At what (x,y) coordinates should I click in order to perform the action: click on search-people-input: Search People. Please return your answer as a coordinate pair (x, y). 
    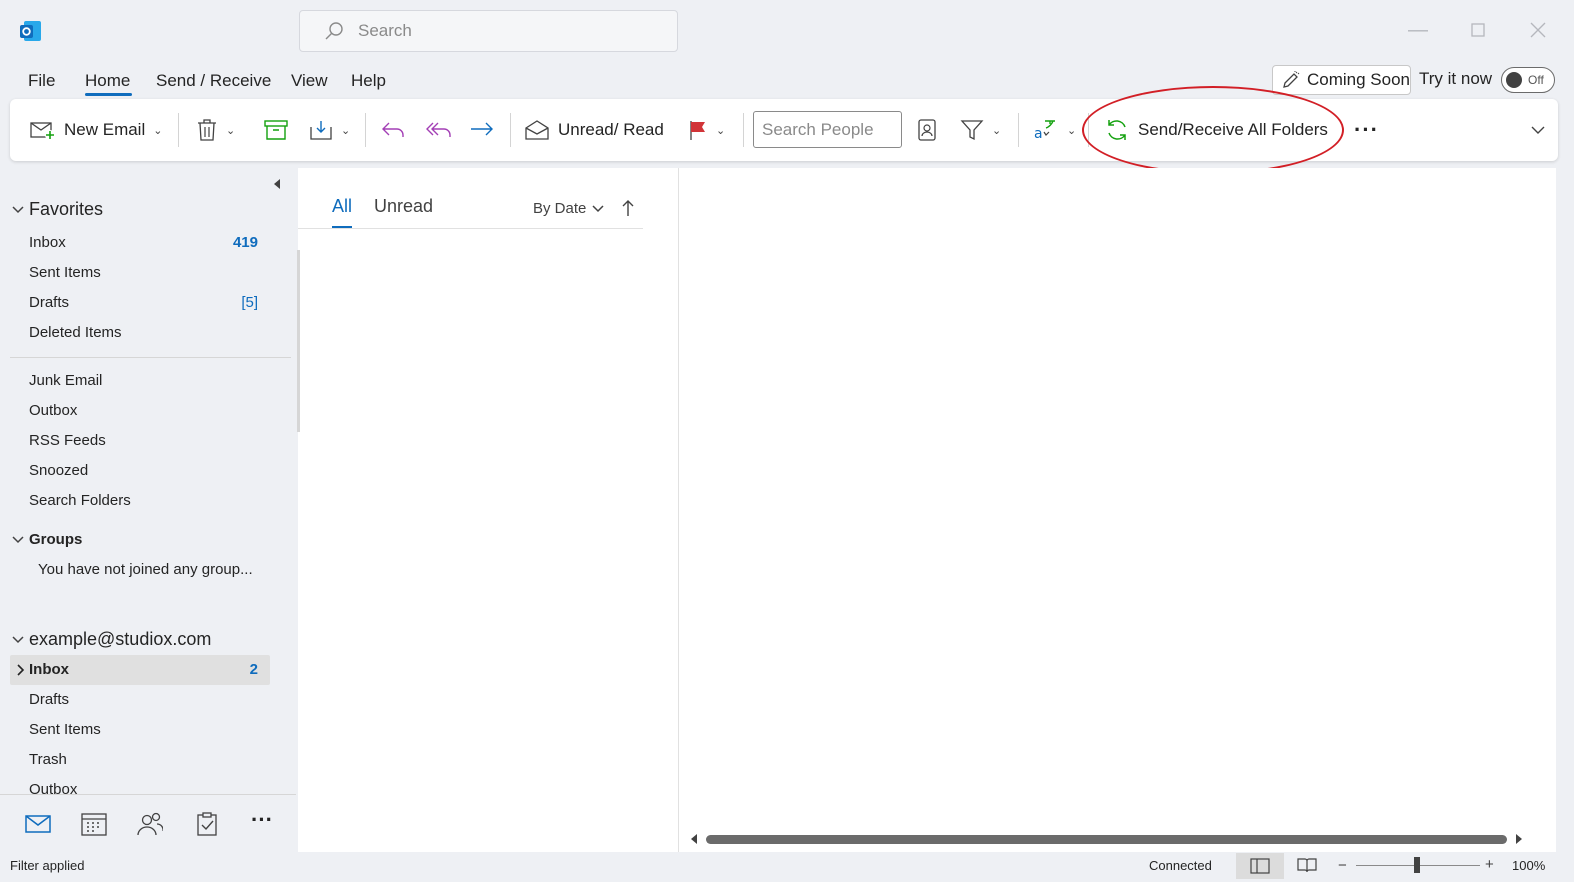
    Looking at the image, I should click on (827, 129).